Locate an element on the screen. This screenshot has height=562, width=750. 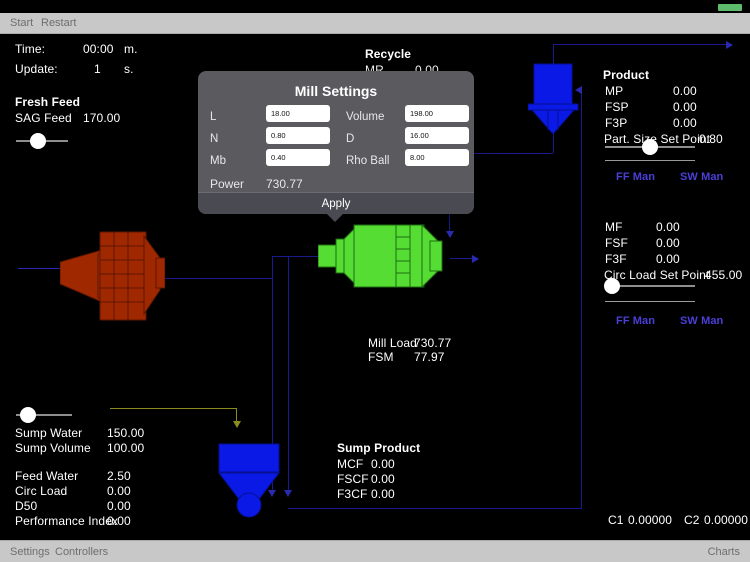
circ-load-slider is located at coordinates (649, 286).